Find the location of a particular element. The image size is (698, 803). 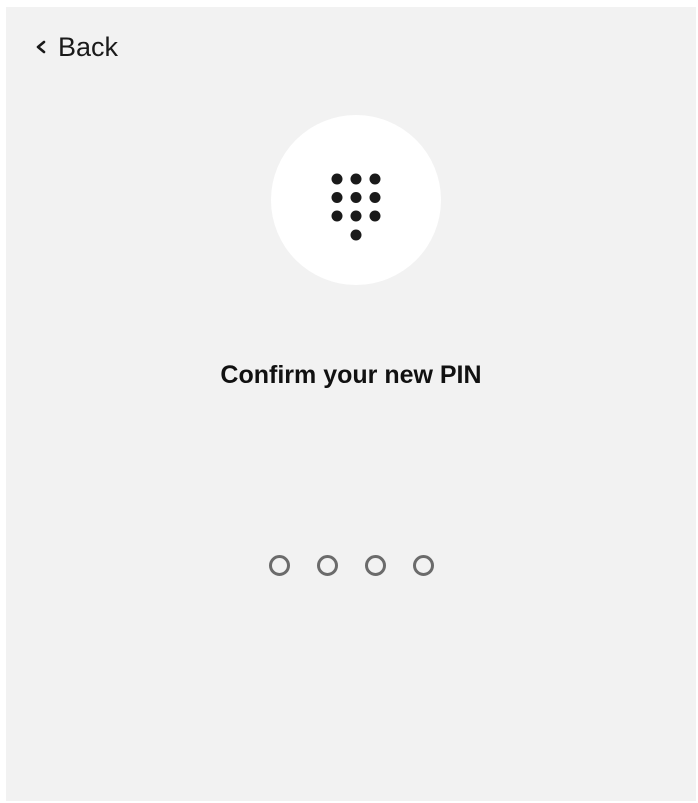

back-button: Back is located at coordinates (76, 47).